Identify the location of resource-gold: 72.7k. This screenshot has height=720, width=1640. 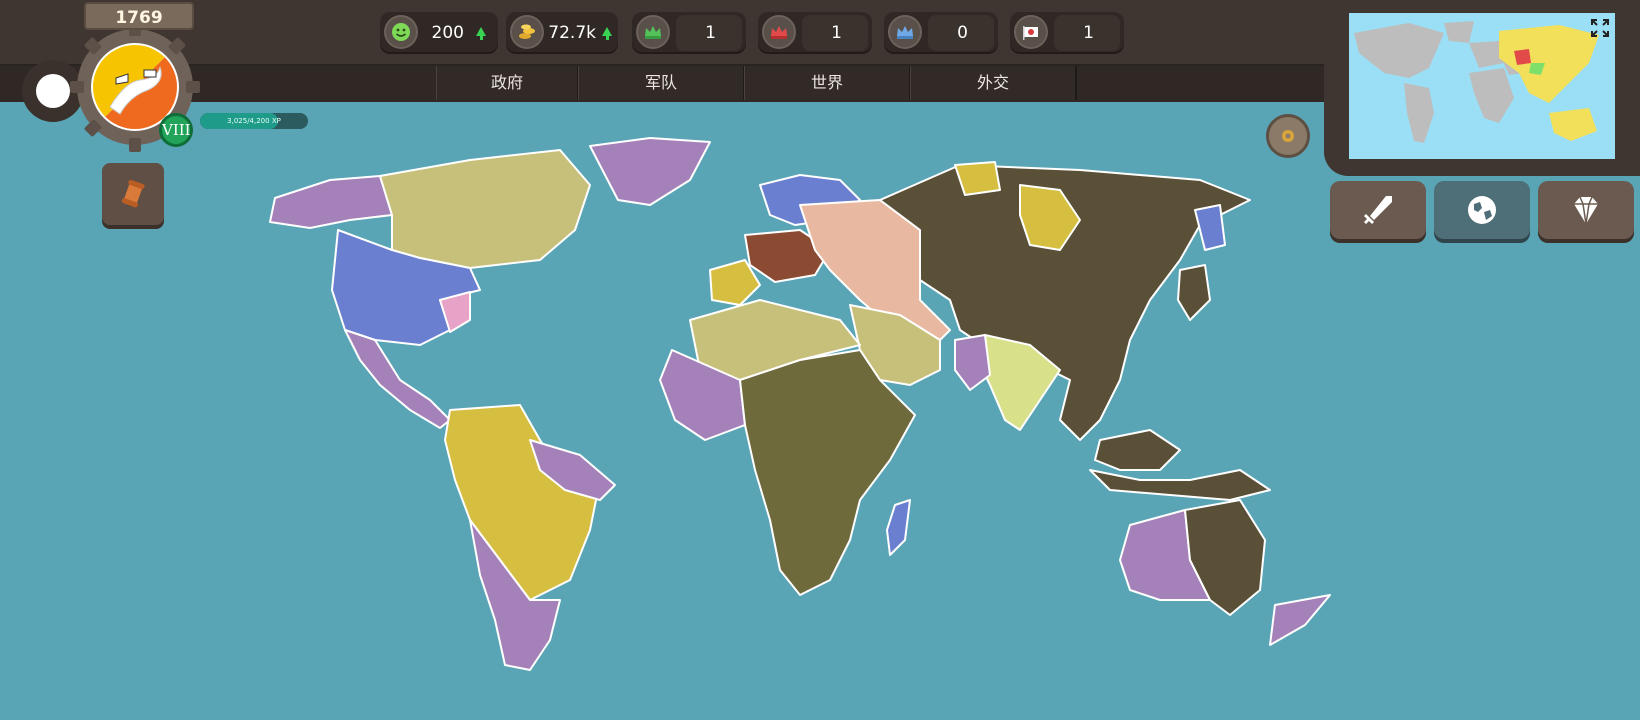
(562, 33).